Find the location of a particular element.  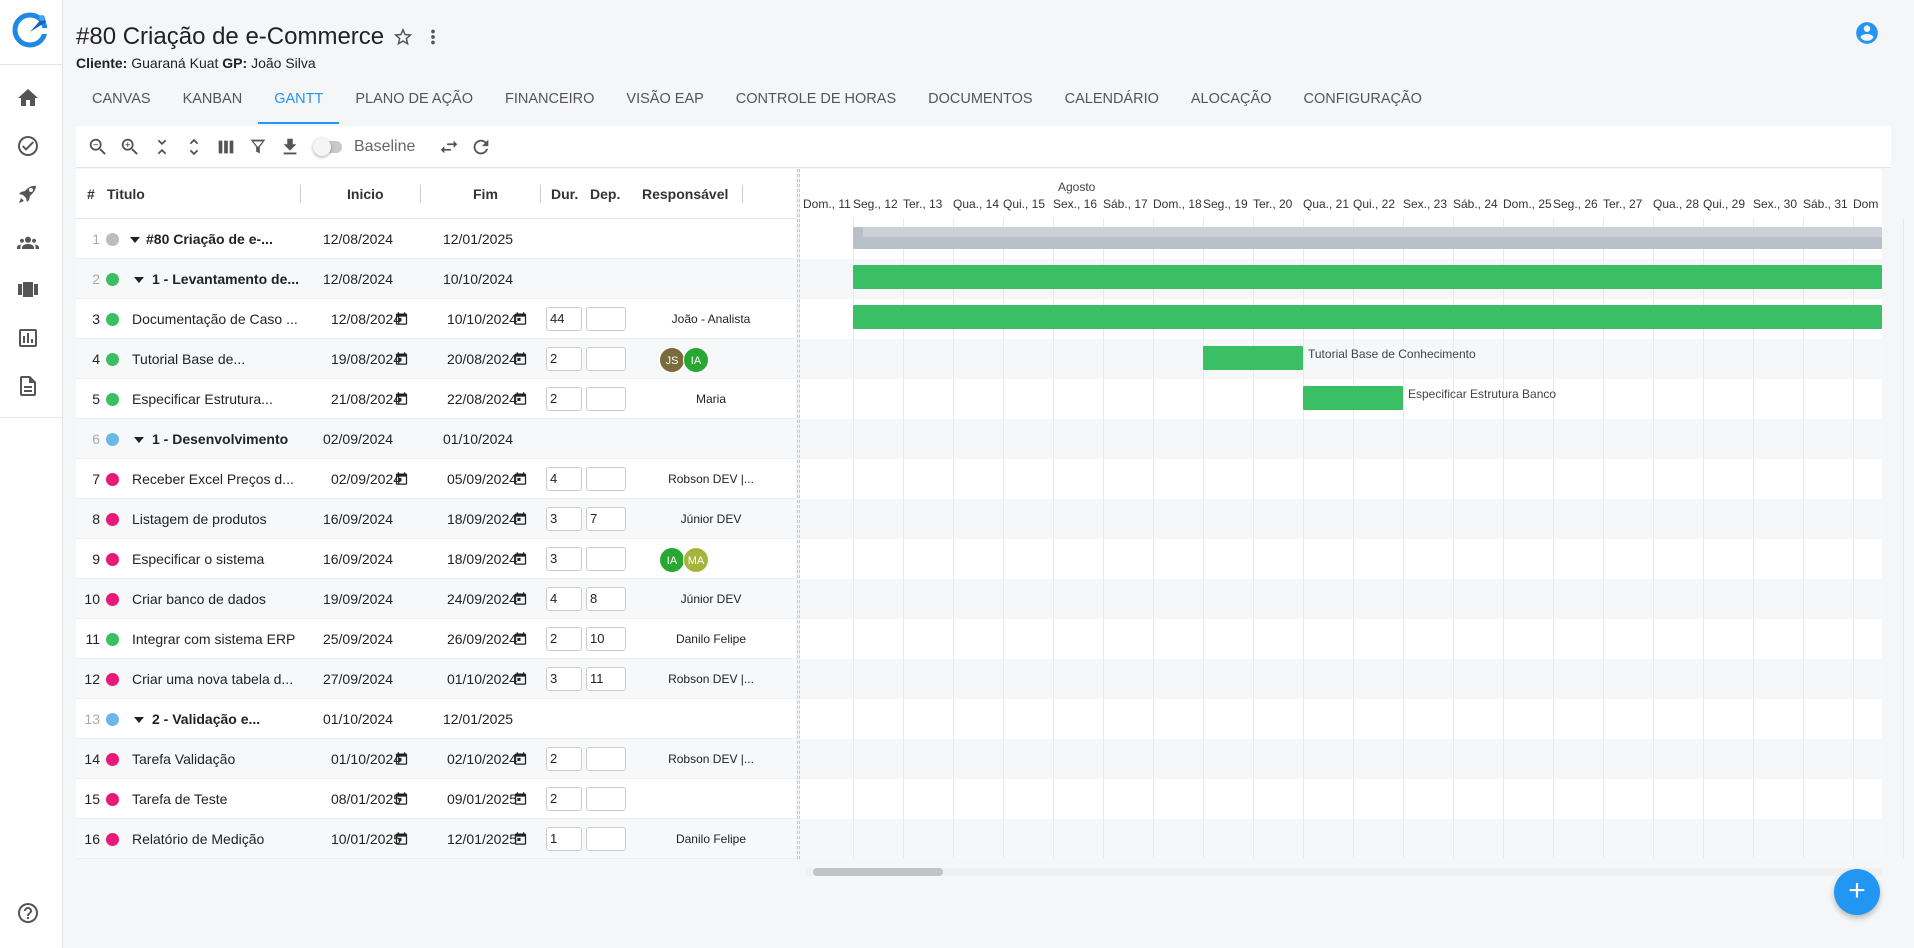

zoom-in-icon is located at coordinates (130, 147).